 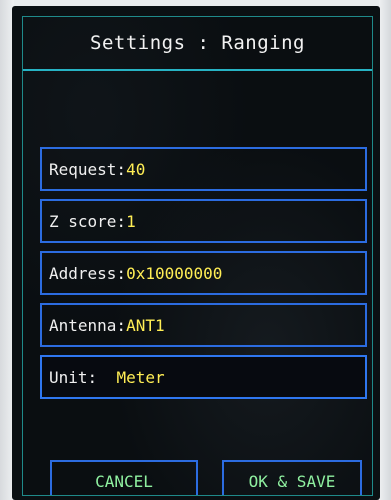 I want to click on request-value: 40, so click(x=136, y=169).